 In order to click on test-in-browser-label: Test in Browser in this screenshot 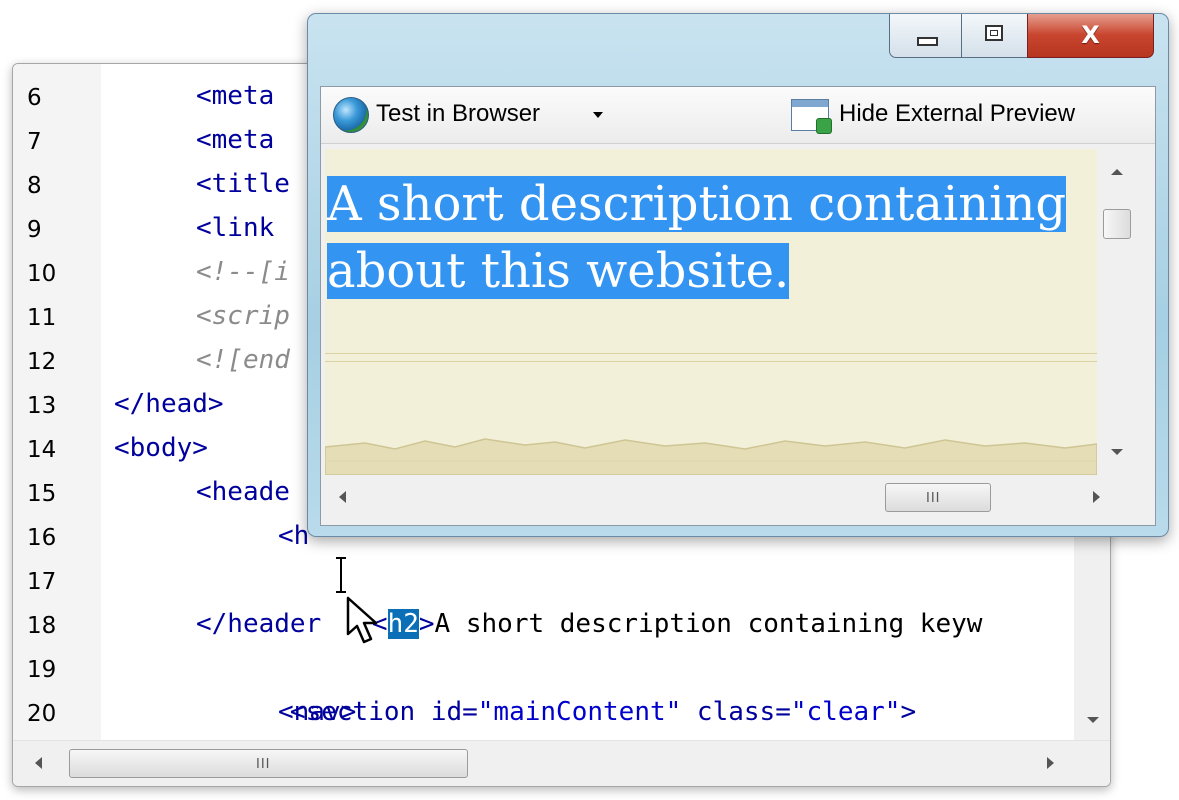, I will do `click(458, 113)`.